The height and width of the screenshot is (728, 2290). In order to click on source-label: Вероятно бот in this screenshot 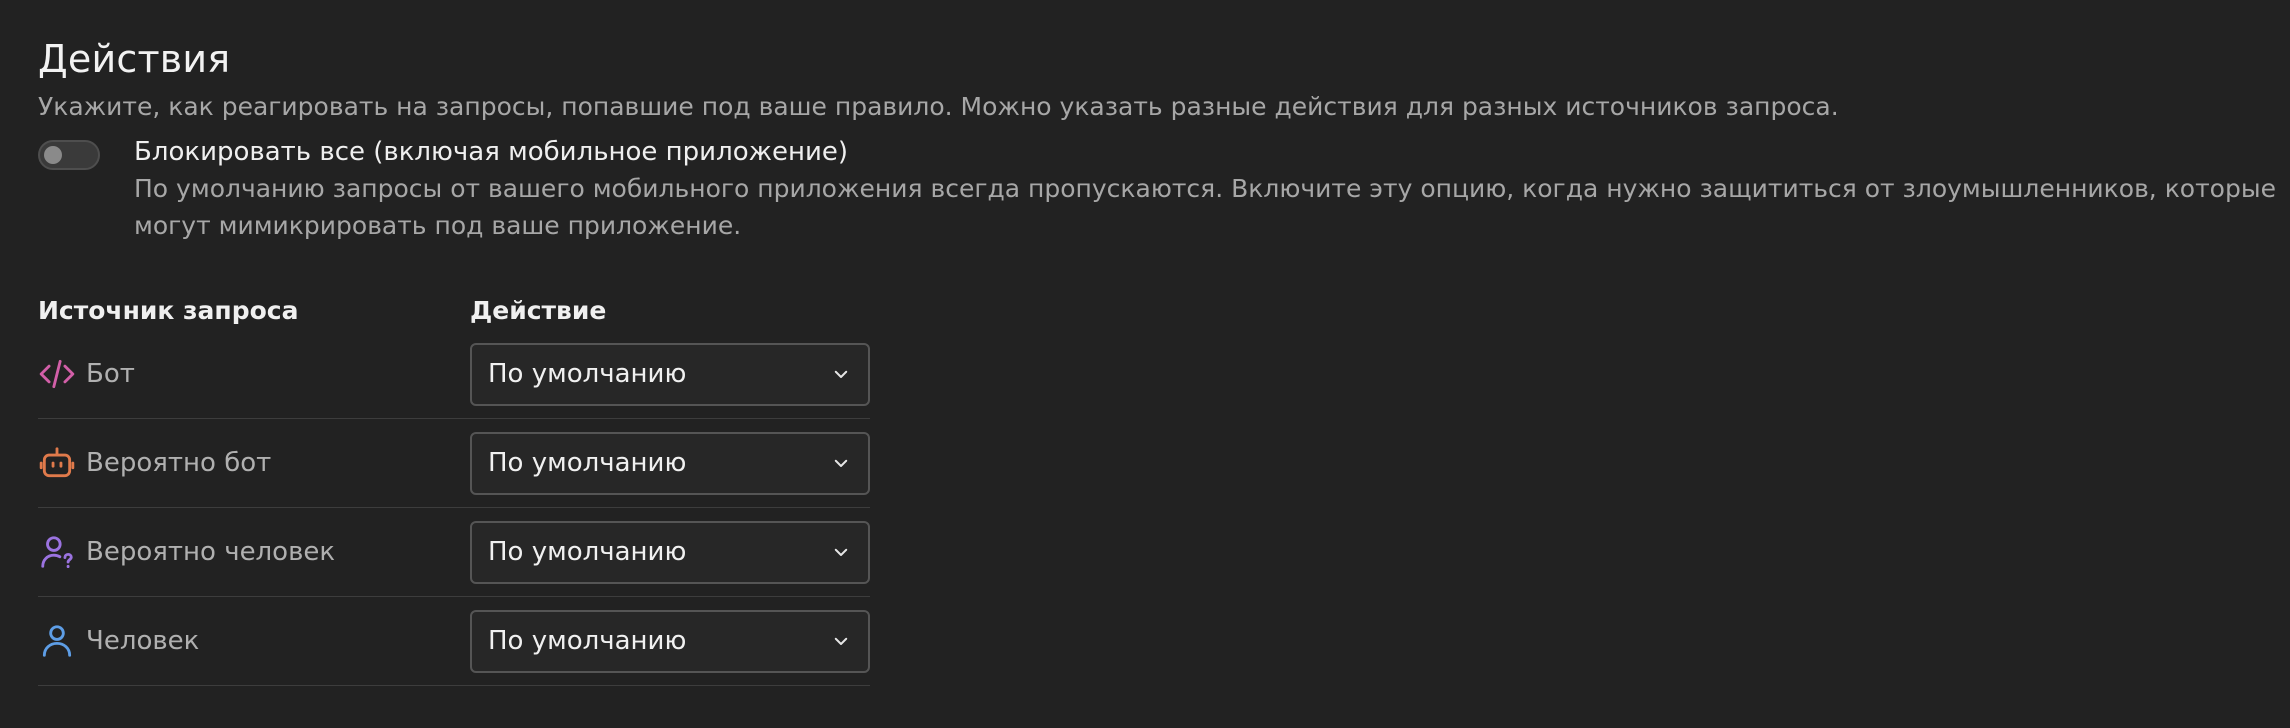, I will do `click(179, 463)`.